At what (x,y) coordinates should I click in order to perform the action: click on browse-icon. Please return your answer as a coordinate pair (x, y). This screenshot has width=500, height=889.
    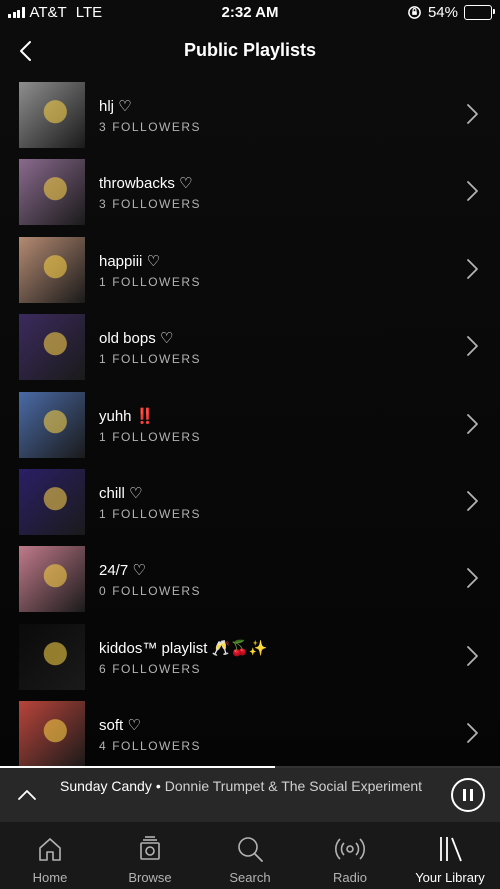
    Looking at the image, I should click on (150, 848).